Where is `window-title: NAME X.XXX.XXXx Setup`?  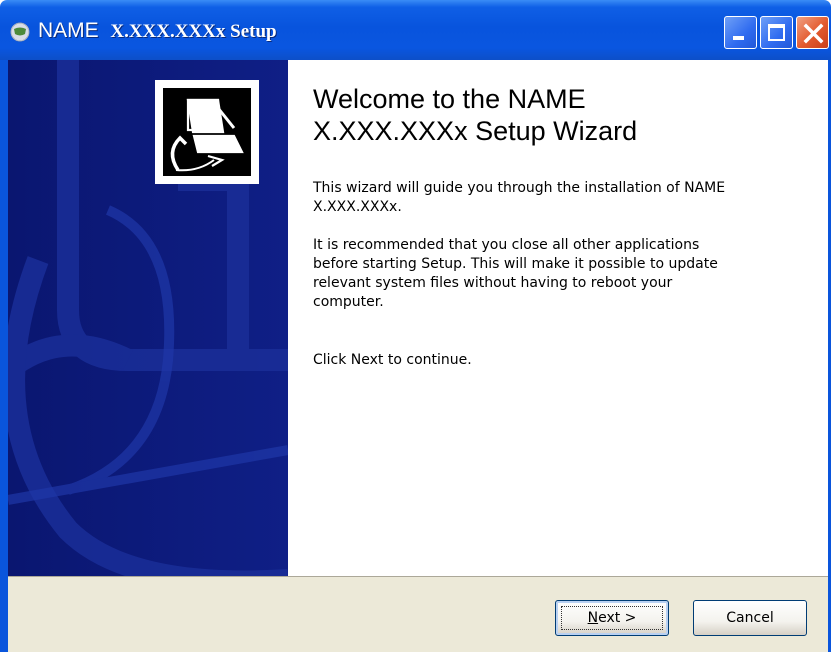
window-title: NAME X.XXX.XXXx Setup is located at coordinates (157, 31).